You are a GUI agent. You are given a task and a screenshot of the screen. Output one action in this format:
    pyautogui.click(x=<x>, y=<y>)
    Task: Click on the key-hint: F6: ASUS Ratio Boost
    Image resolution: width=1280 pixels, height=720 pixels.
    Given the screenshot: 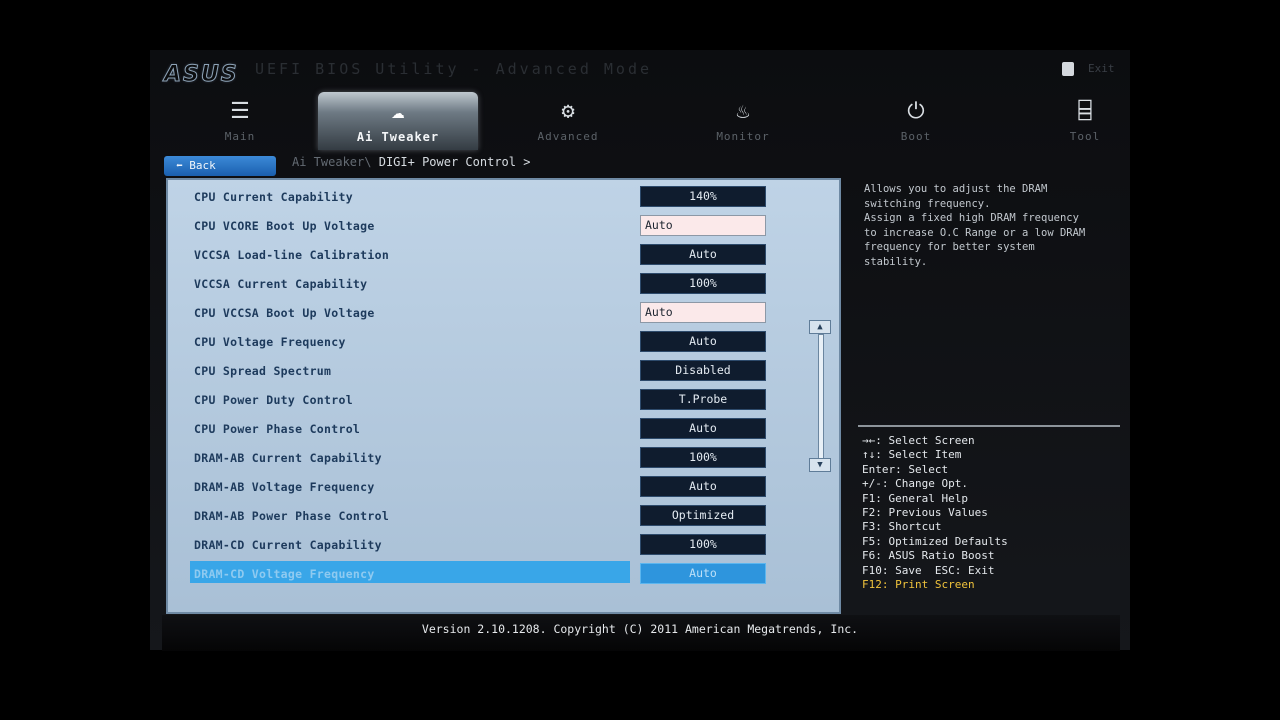 What is the action you would take?
    pyautogui.click(x=928, y=556)
    